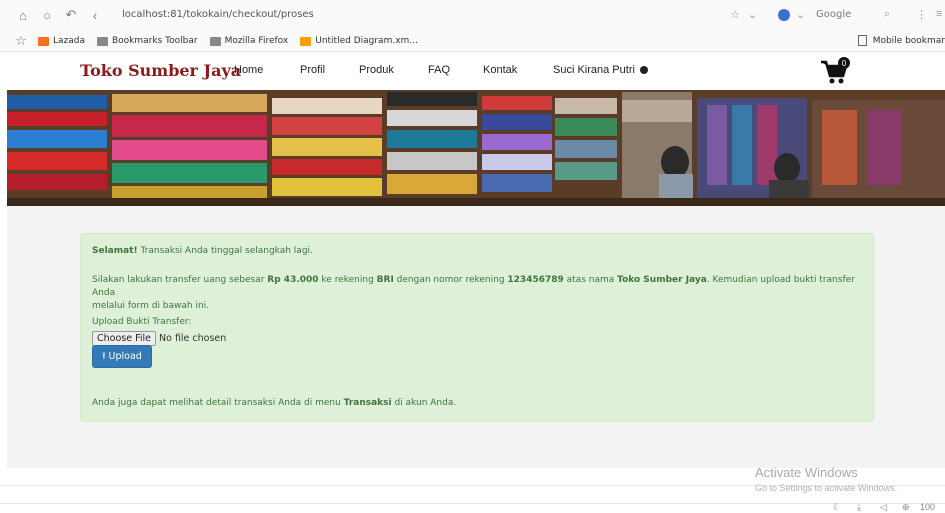 The width and height of the screenshot is (945, 513). I want to click on drawio-icon, so click(306, 41).